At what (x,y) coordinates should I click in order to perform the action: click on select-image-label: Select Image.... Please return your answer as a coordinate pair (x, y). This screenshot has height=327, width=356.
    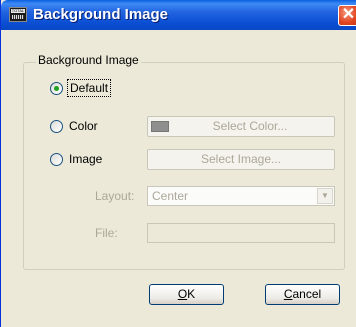
    Looking at the image, I should click on (241, 159).